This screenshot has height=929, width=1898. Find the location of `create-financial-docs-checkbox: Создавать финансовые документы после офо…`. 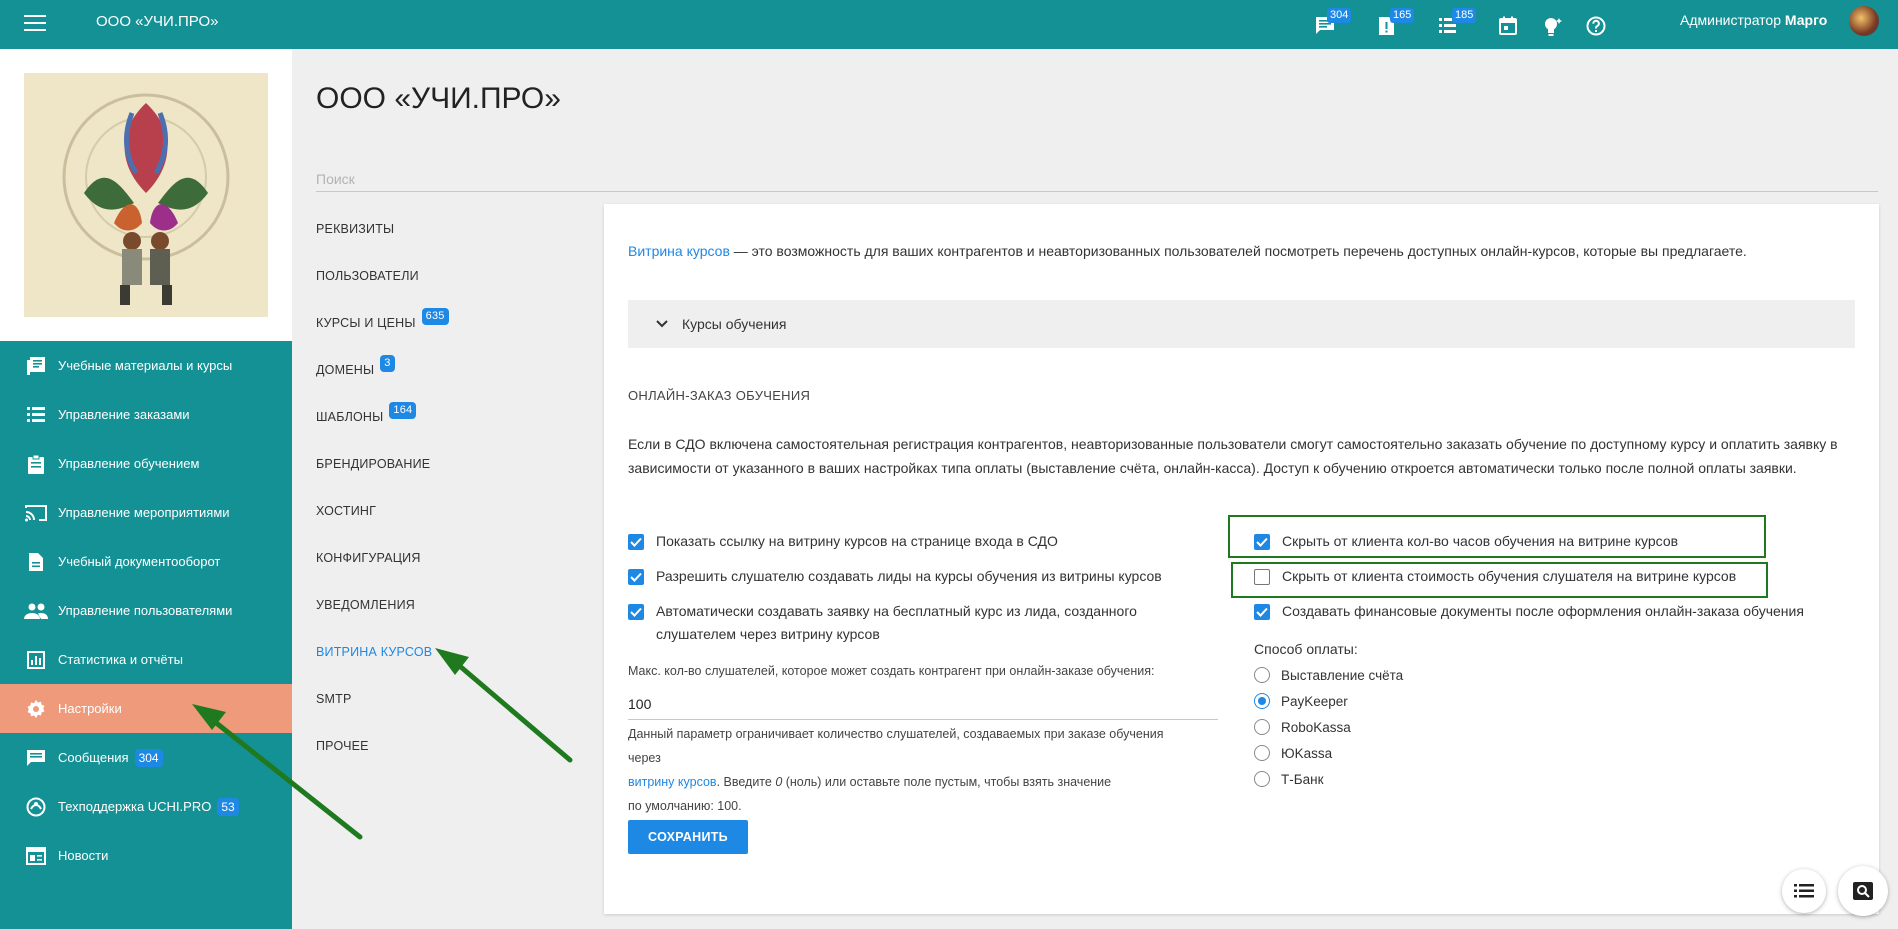

create-financial-docs-checkbox: Создавать финансовые документы после офо… is located at coordinates (1559, 611).